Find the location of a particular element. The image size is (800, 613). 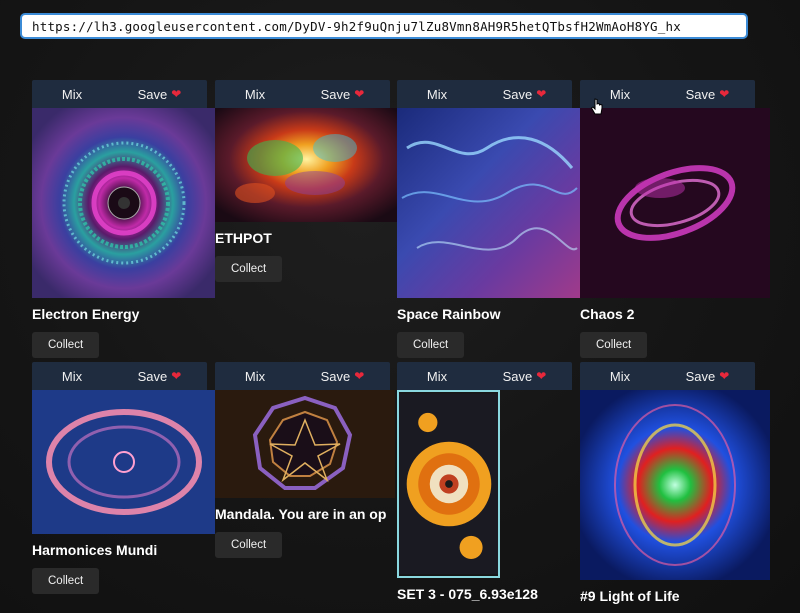

card-title: Harmonices Mundi is located at coordinates (95, 550).